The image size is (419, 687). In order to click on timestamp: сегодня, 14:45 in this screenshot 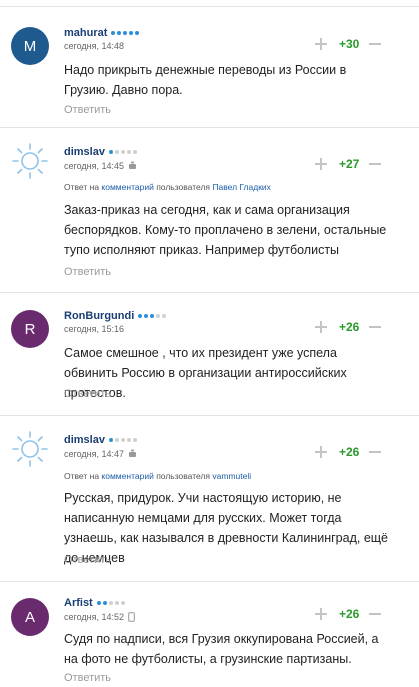, I will do `click(94, 166)`.